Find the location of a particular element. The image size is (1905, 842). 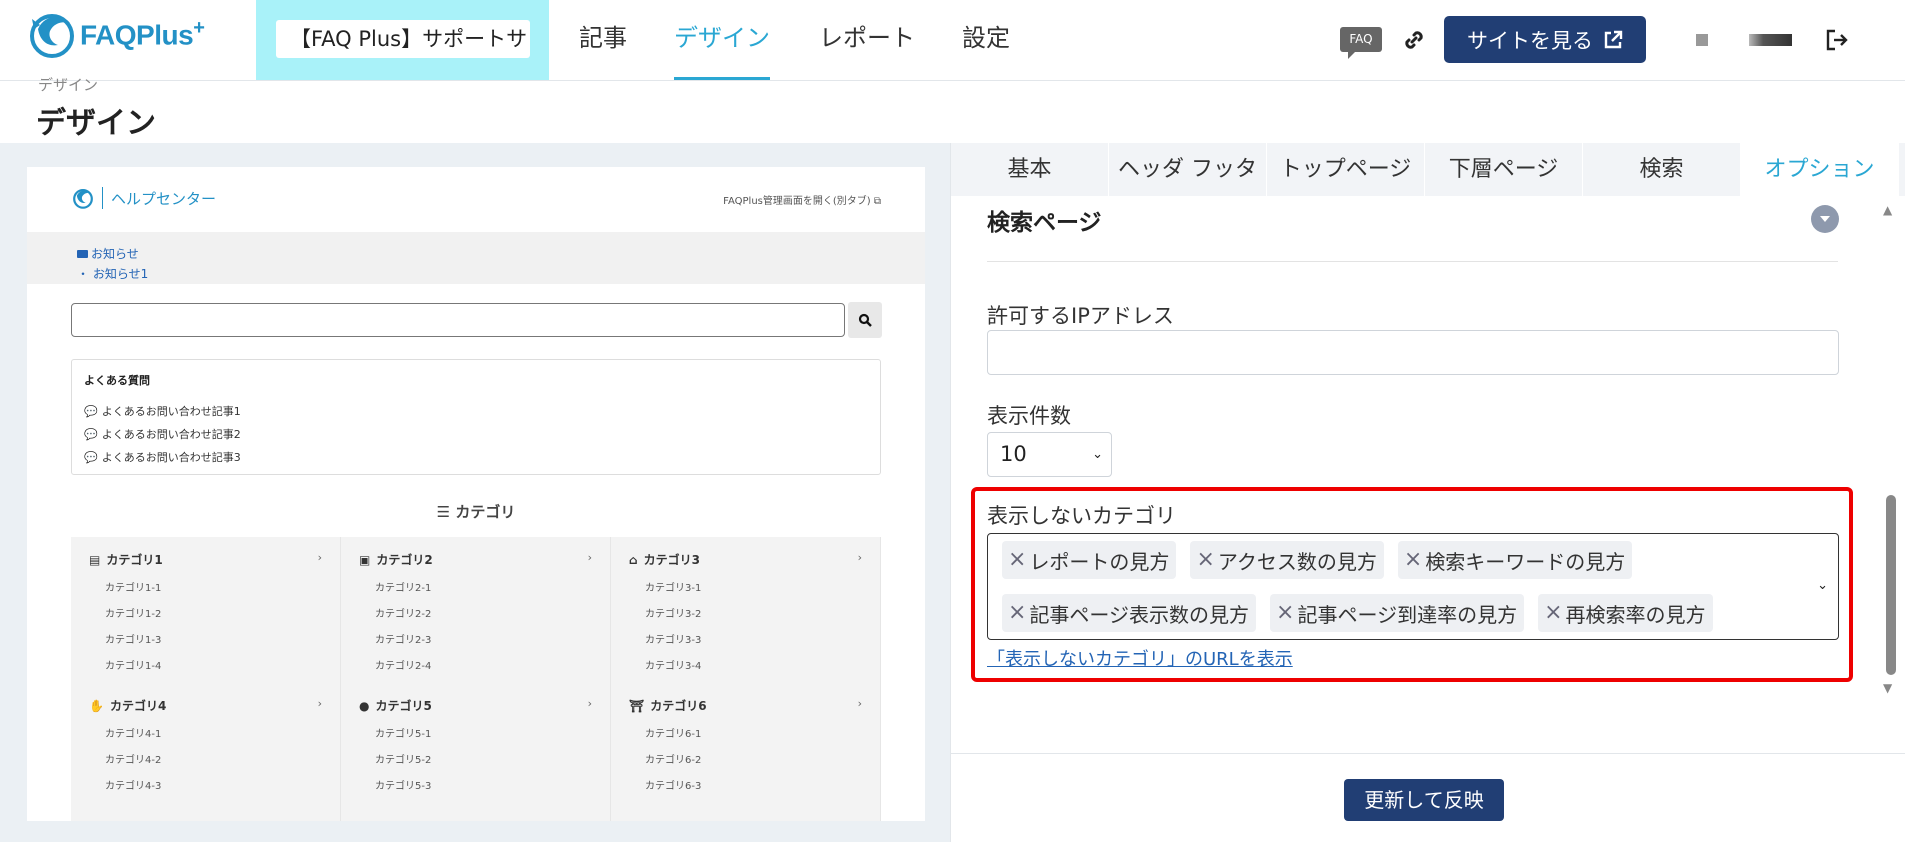

section-divider is located at coordinates (1412, 261).